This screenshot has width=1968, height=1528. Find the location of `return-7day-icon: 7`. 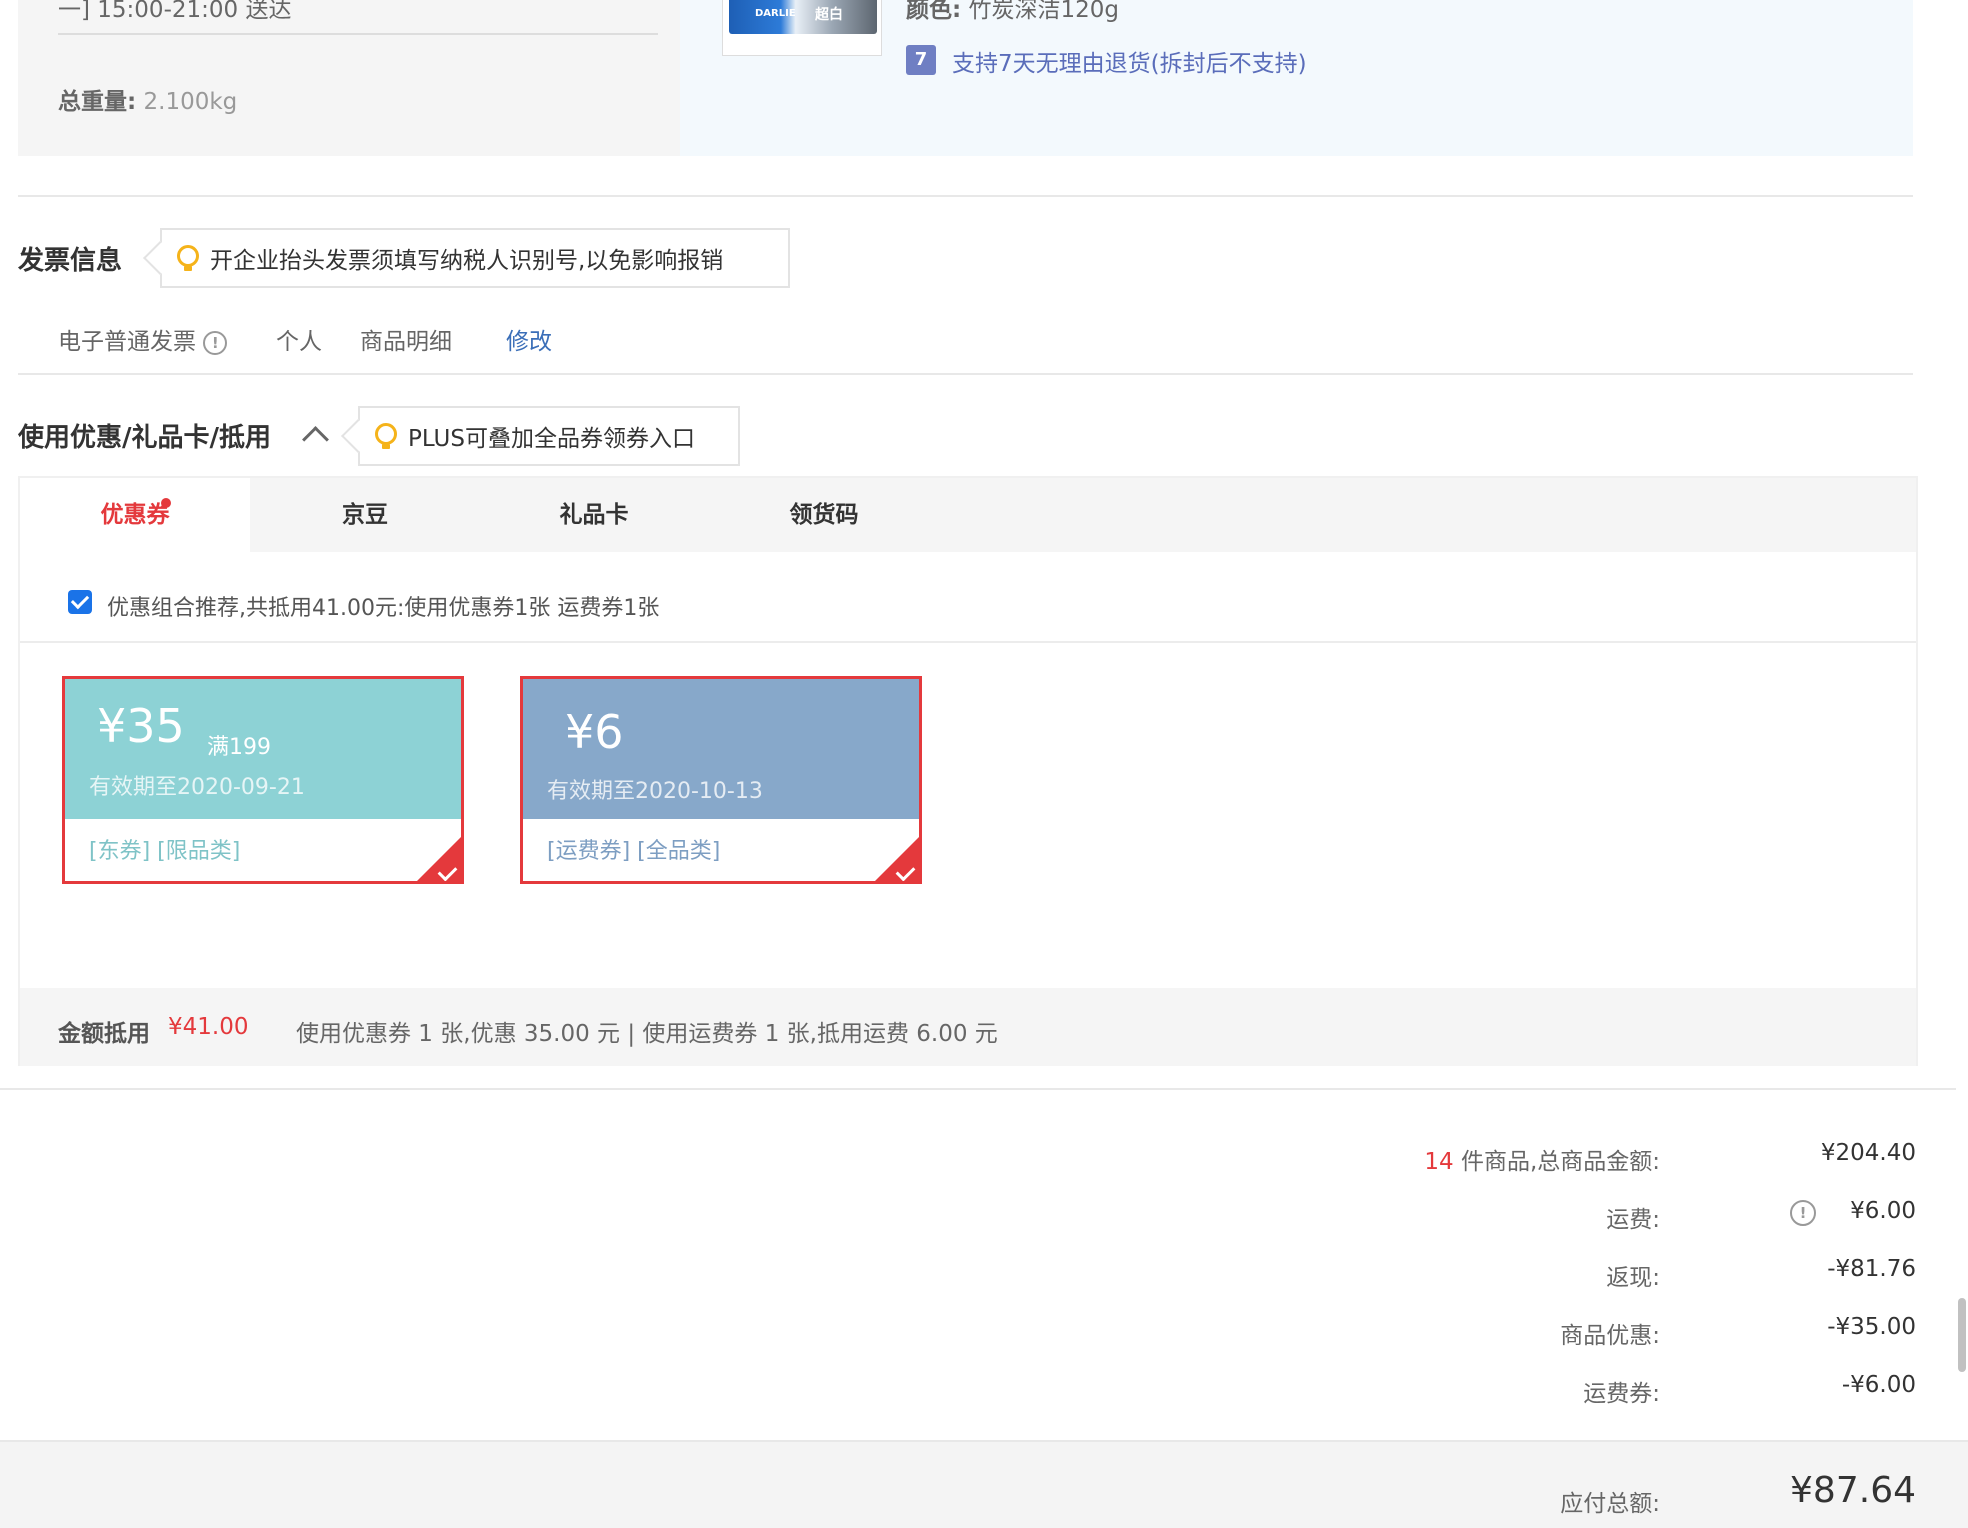

return-7day-icon: 7 is located at coordinates (921, 60).